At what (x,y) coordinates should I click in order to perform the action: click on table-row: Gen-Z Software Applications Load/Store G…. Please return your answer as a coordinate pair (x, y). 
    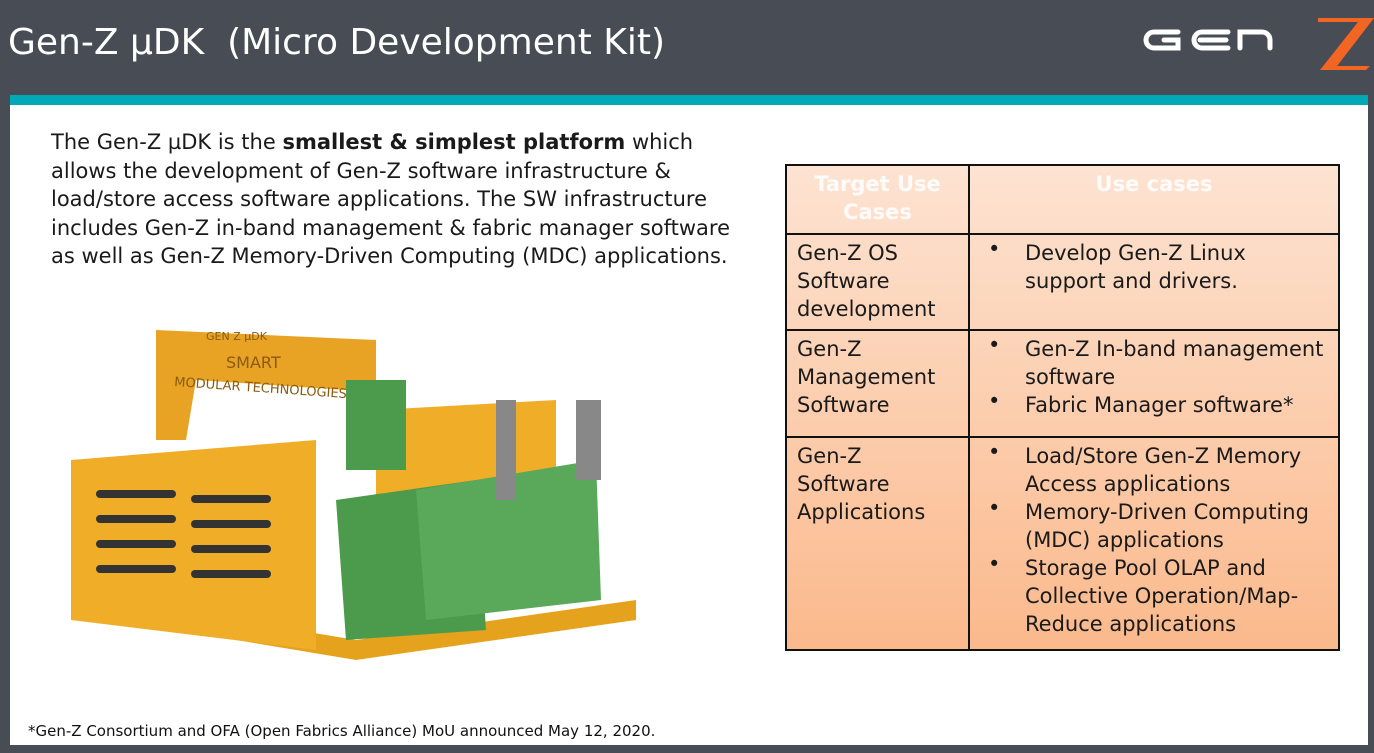
    Looking at the image, I should click on (1062, 543).